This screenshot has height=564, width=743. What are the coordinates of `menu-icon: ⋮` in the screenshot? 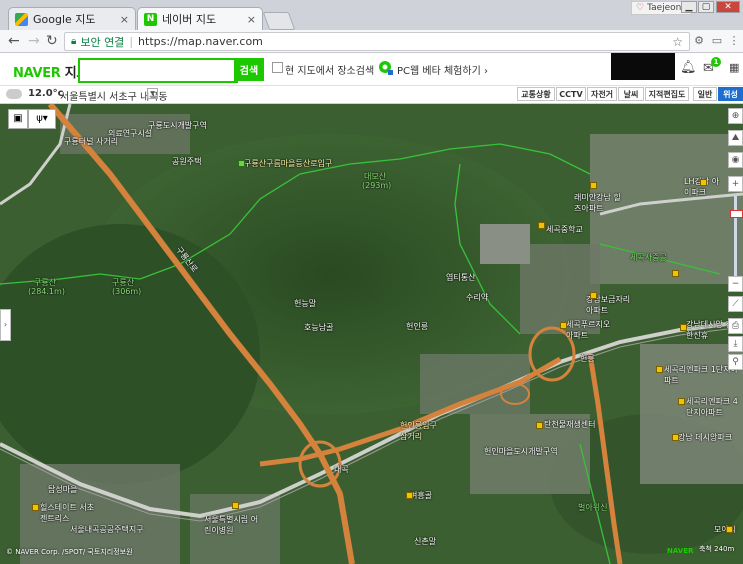 It's located at (734, 41).